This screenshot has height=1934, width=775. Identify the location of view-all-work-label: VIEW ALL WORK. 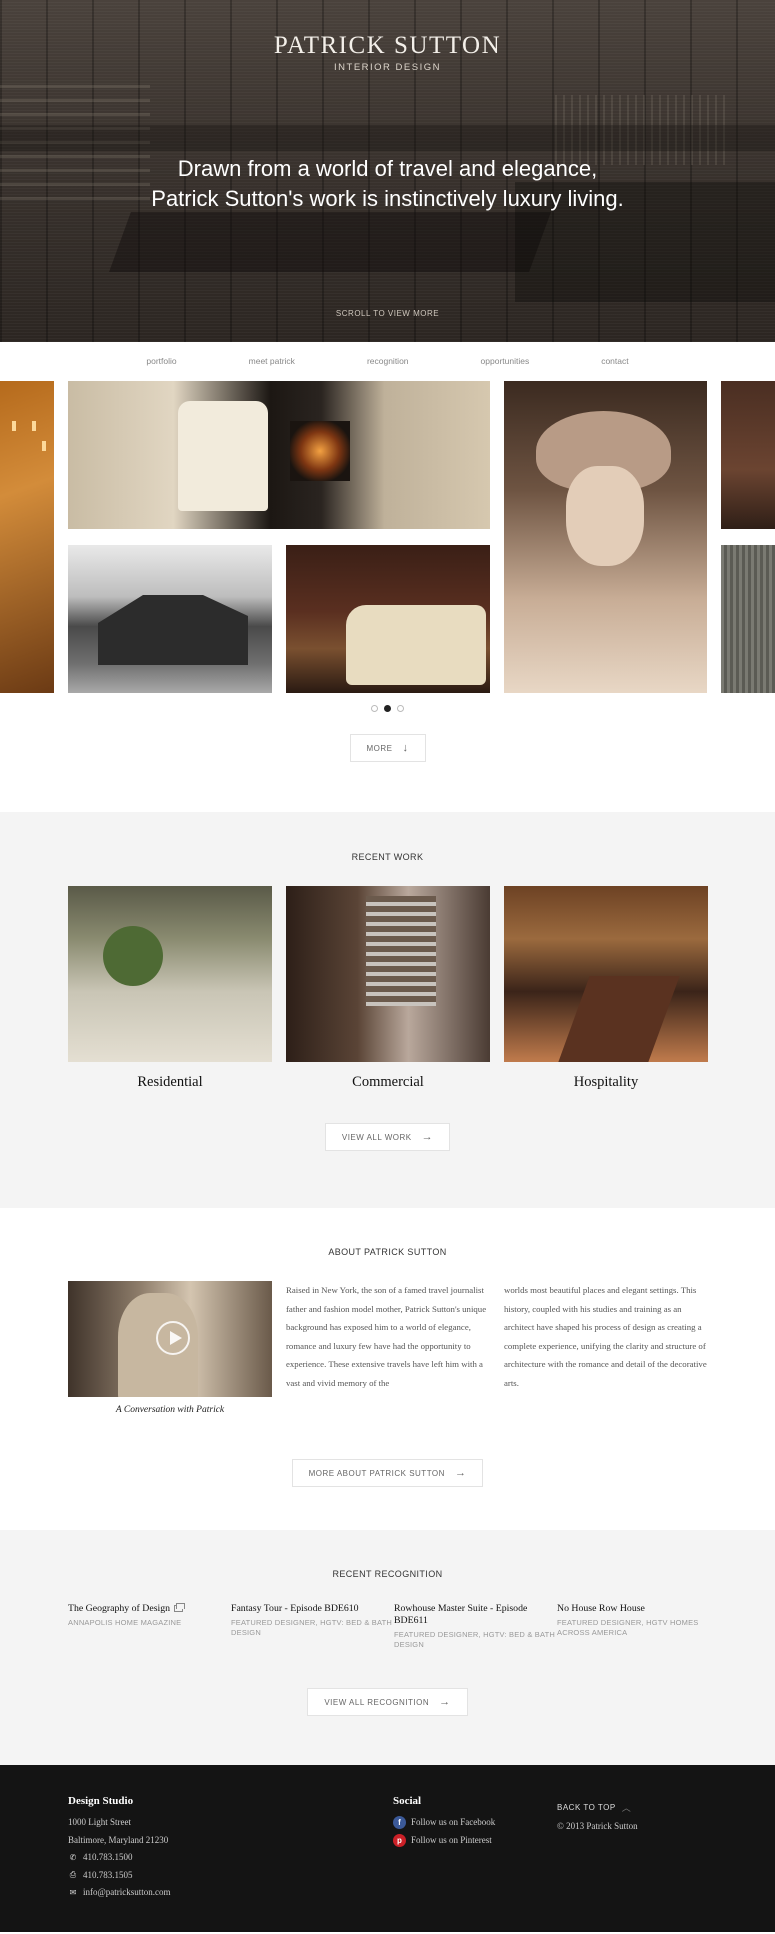
(376, 1137).